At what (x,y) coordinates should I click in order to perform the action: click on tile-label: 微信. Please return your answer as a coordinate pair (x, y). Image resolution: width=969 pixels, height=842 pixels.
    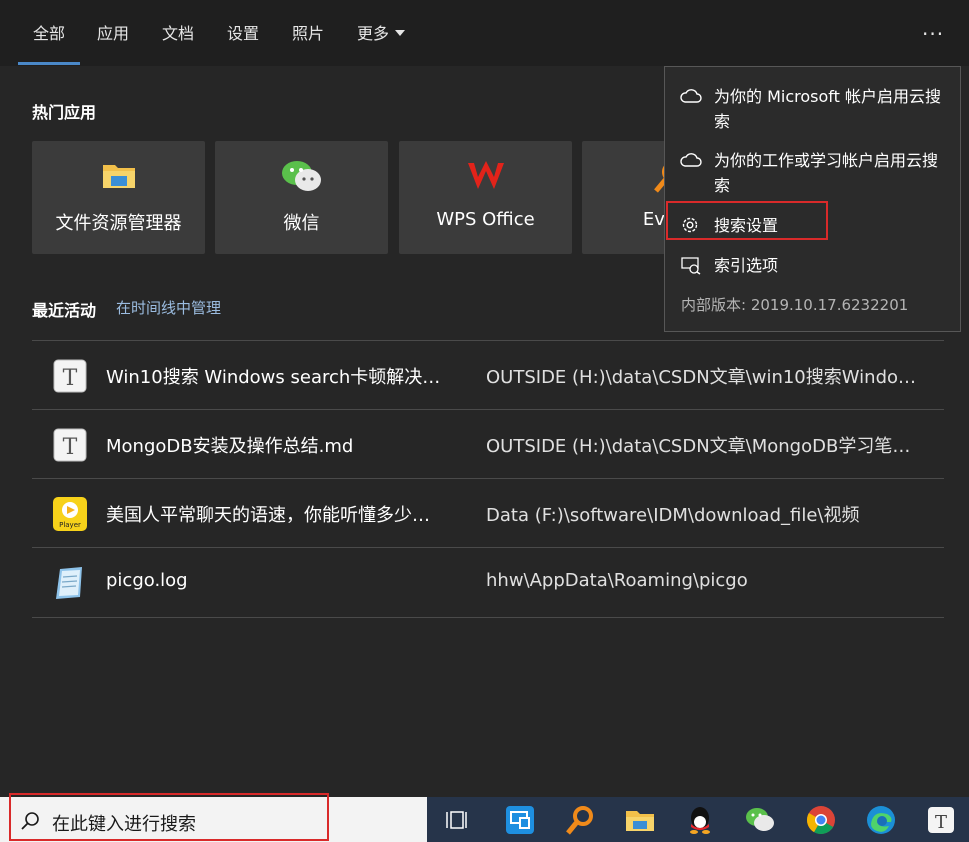
    Looking at the image, I should click on (301, 223).